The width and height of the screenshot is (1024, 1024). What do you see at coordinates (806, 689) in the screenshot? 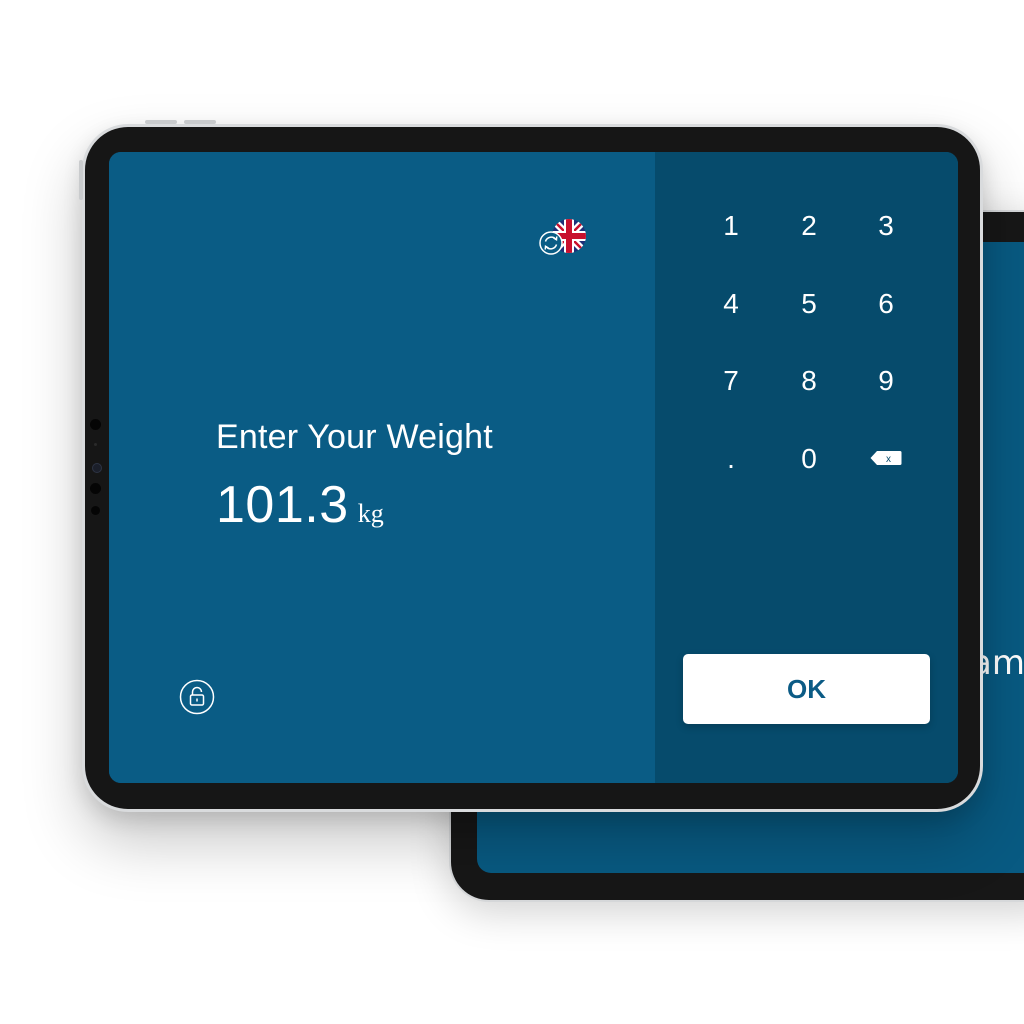
I see `ok-button: OK` at bounding box center [806, 689].